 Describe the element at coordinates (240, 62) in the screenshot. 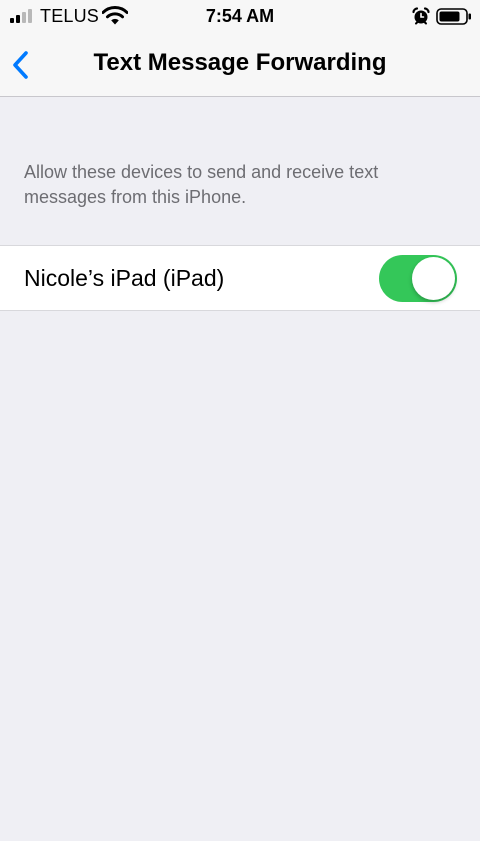

I see `page-title: Text Message Forwarding` at that location.